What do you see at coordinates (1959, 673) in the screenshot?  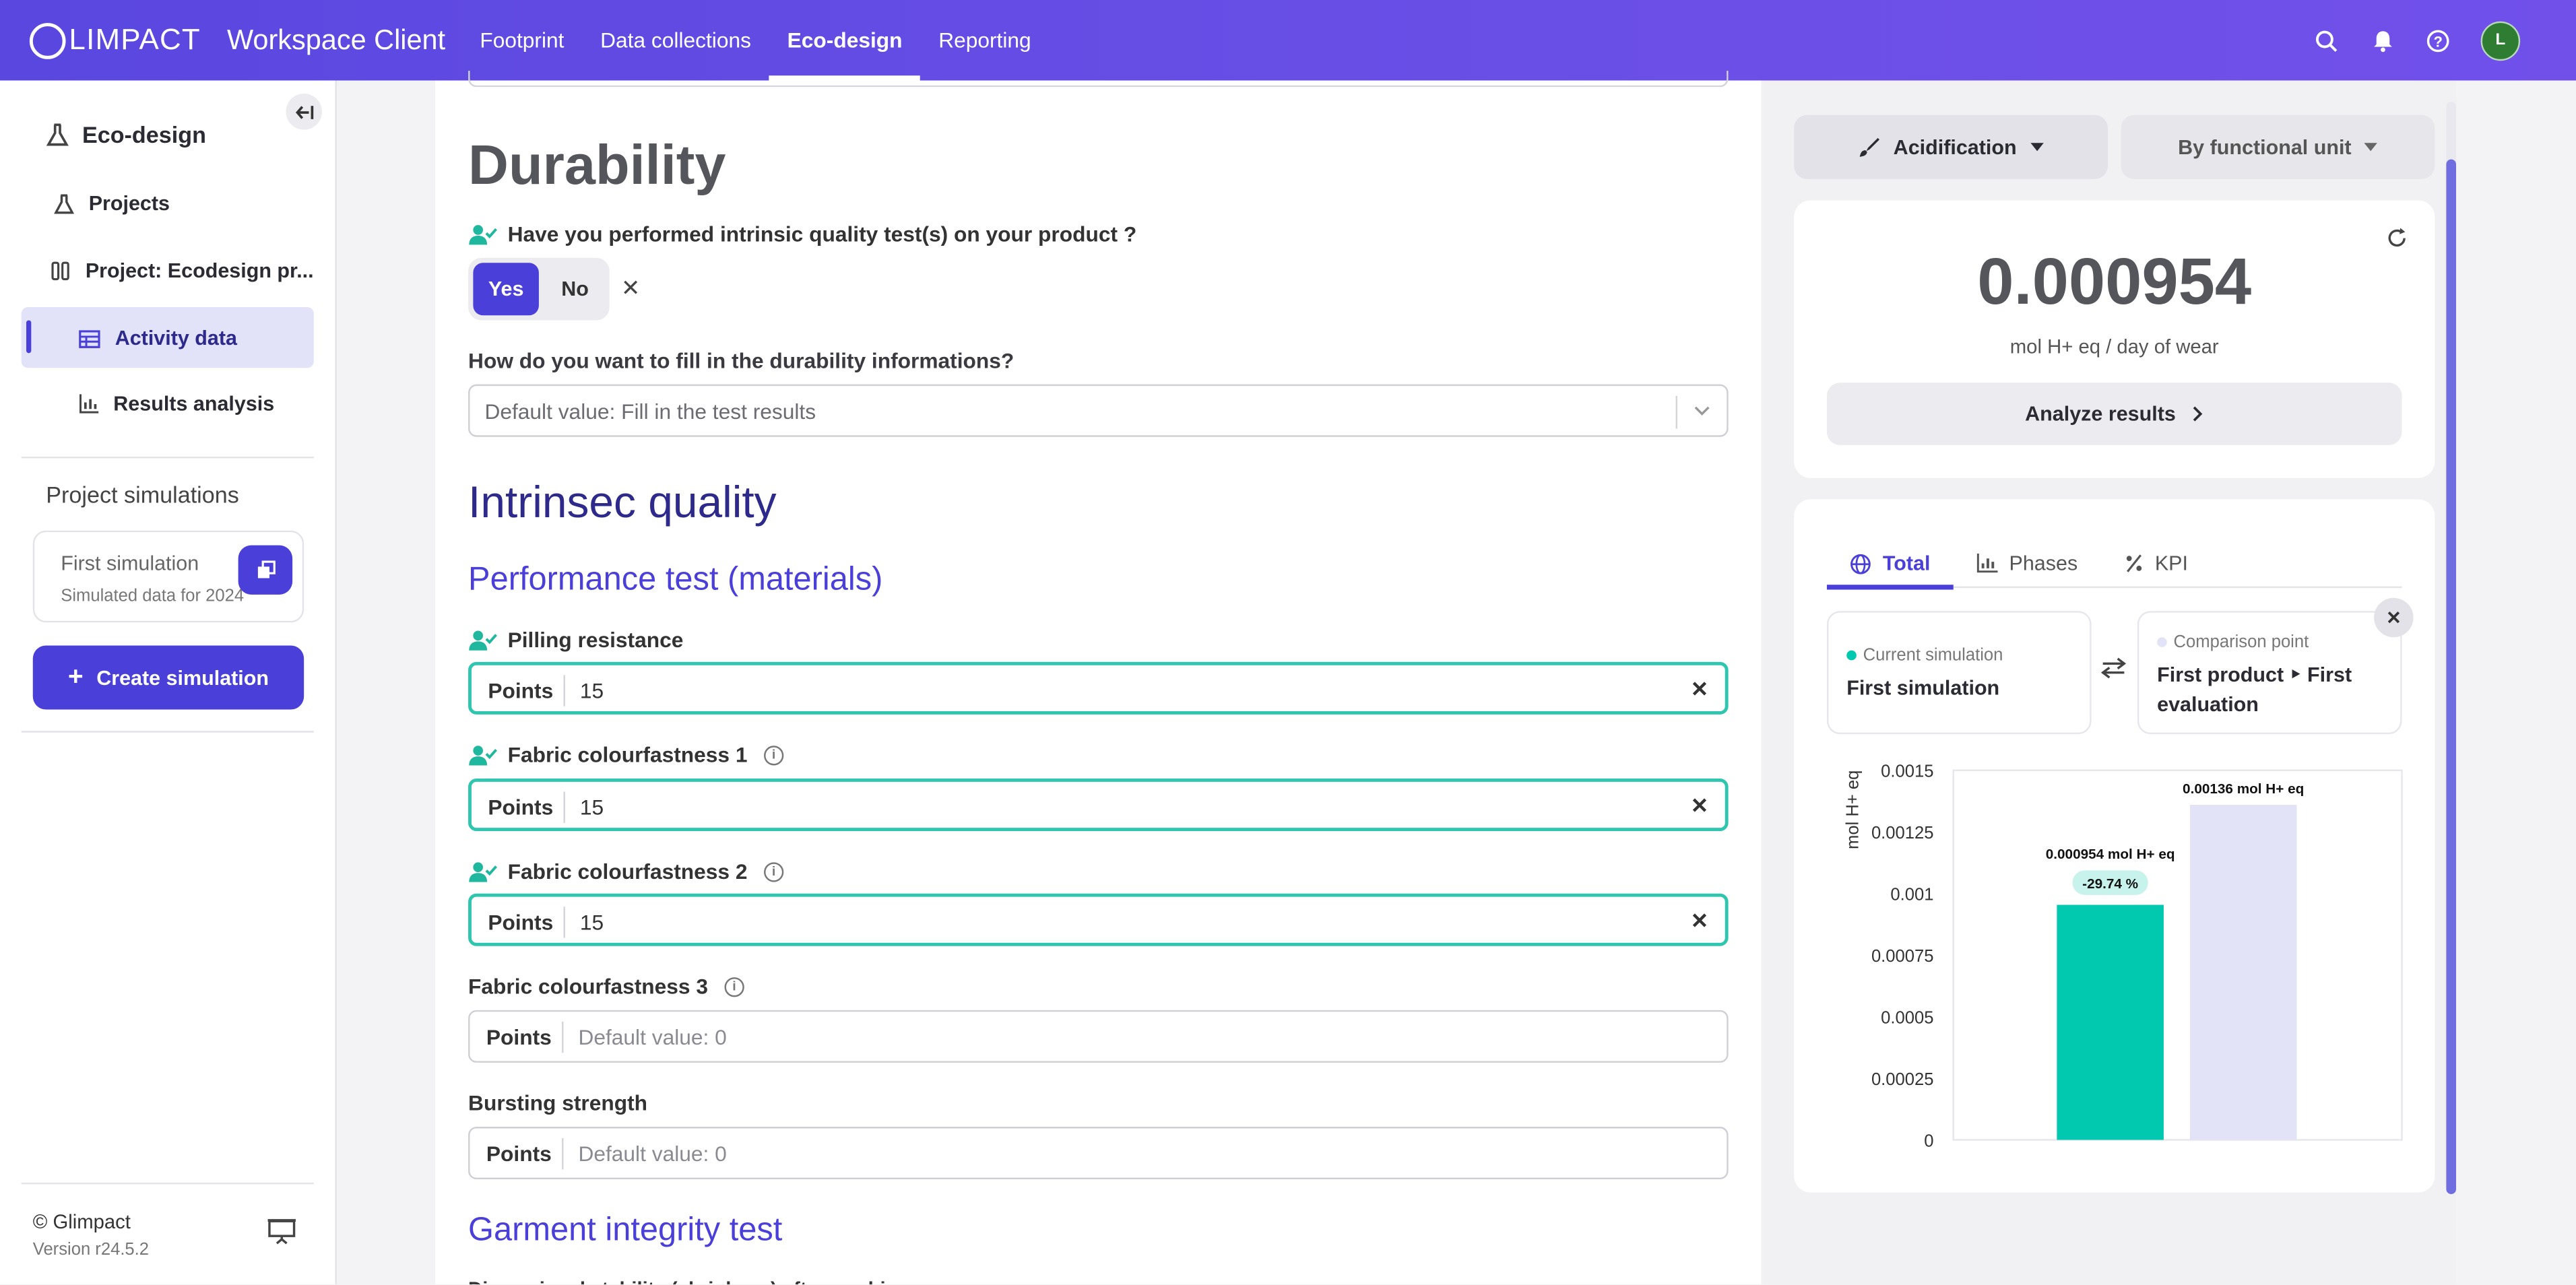 I see `current-simulation-card: Current simulation First simulation` at bounding box center [1959, 673].